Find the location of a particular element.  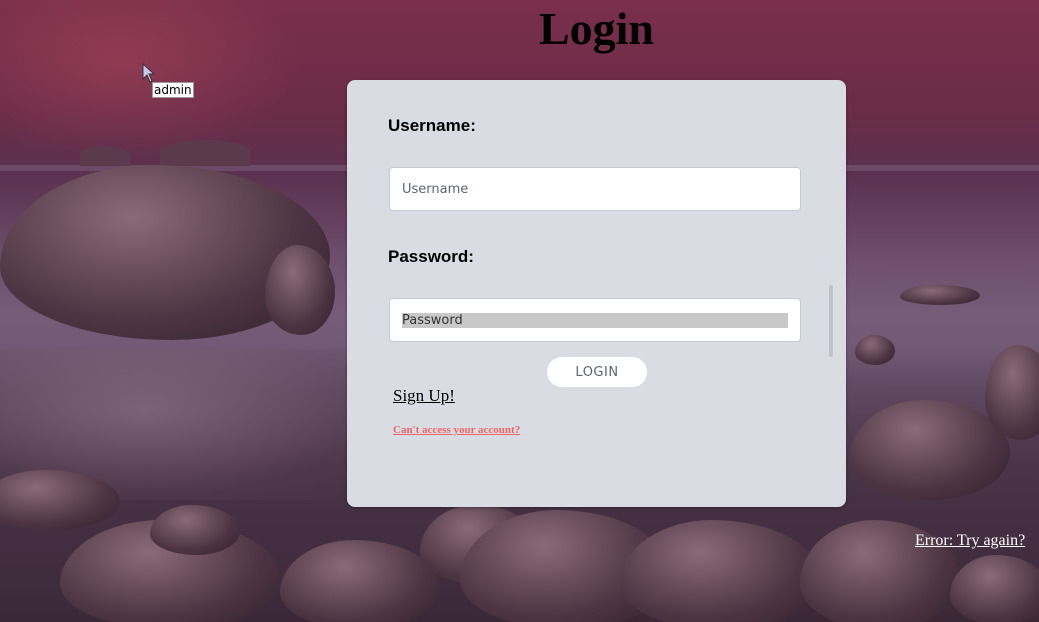

password-label: Password: is located at coordinates (431, 256).